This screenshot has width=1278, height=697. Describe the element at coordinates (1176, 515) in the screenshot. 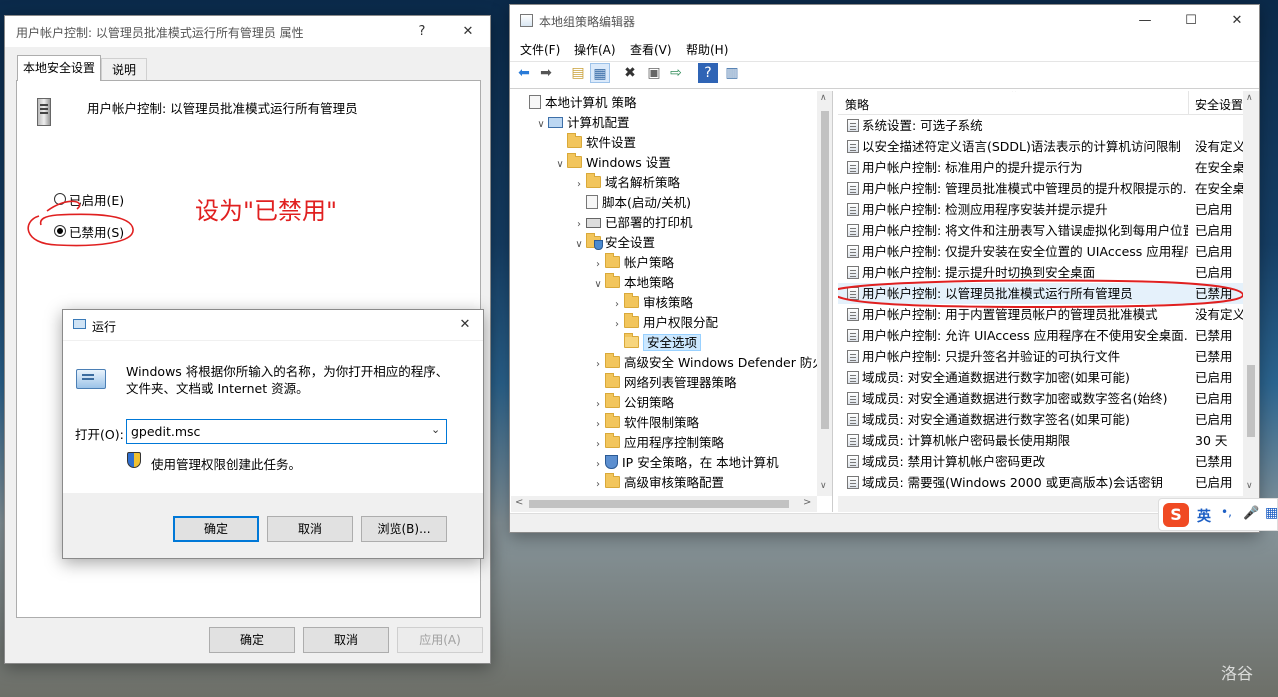

I see `sogou-logo-icon: S` at that location.